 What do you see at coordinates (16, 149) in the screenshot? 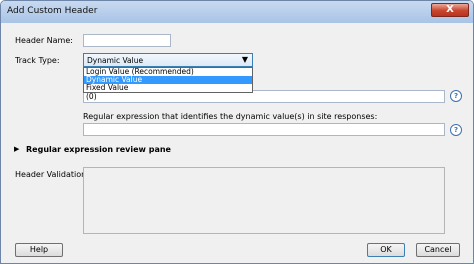
I see `expand-arrow-icon: ▶` at bounding box center [16, 149].